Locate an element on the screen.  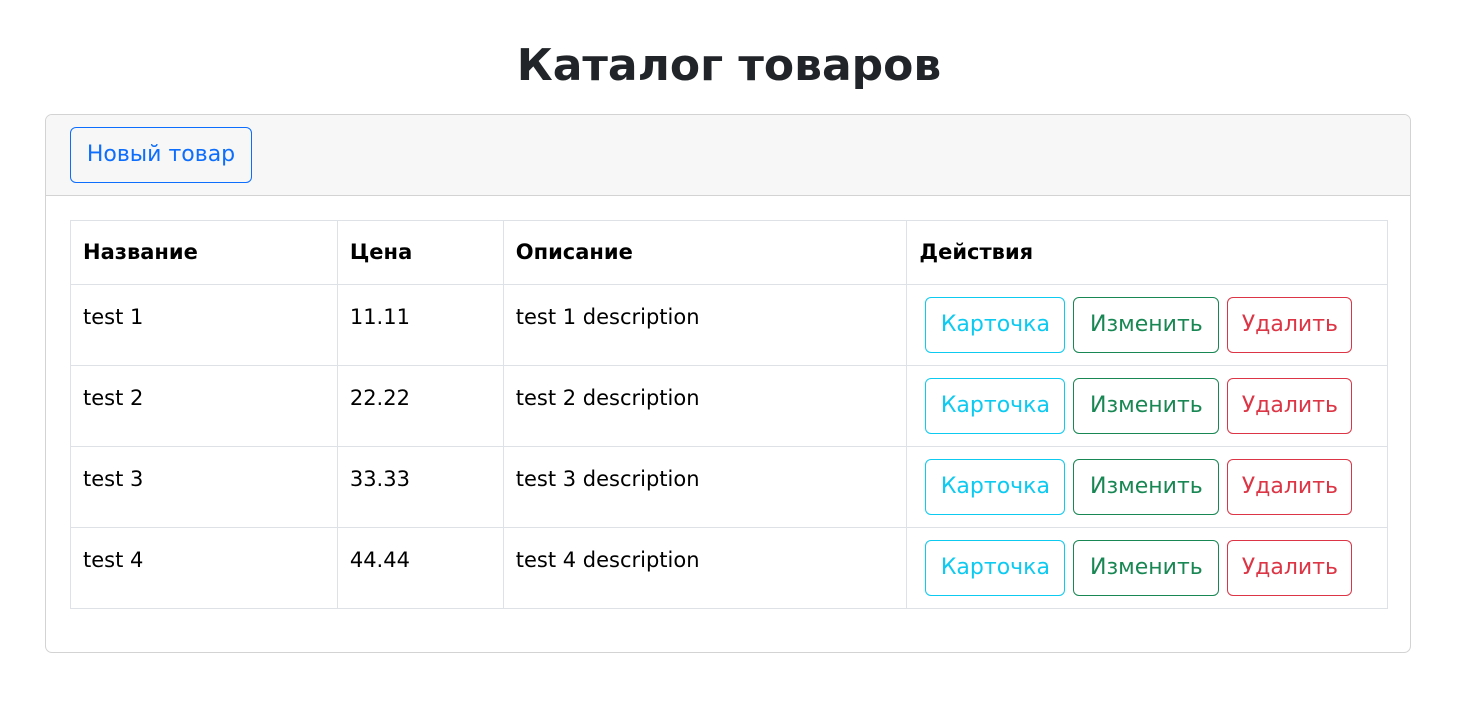
cell-name: test 4 is located at coordinates (204, 568).